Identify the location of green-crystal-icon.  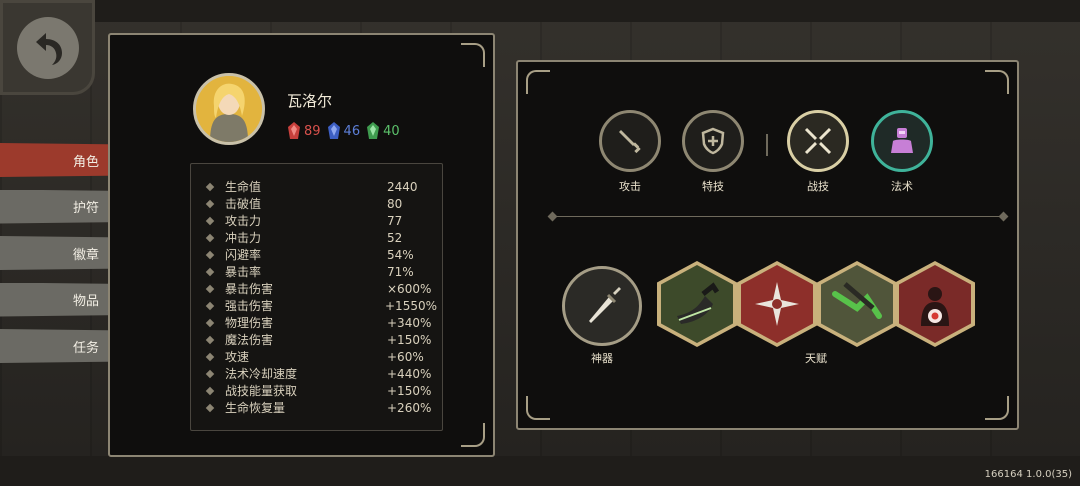
(373, 130).